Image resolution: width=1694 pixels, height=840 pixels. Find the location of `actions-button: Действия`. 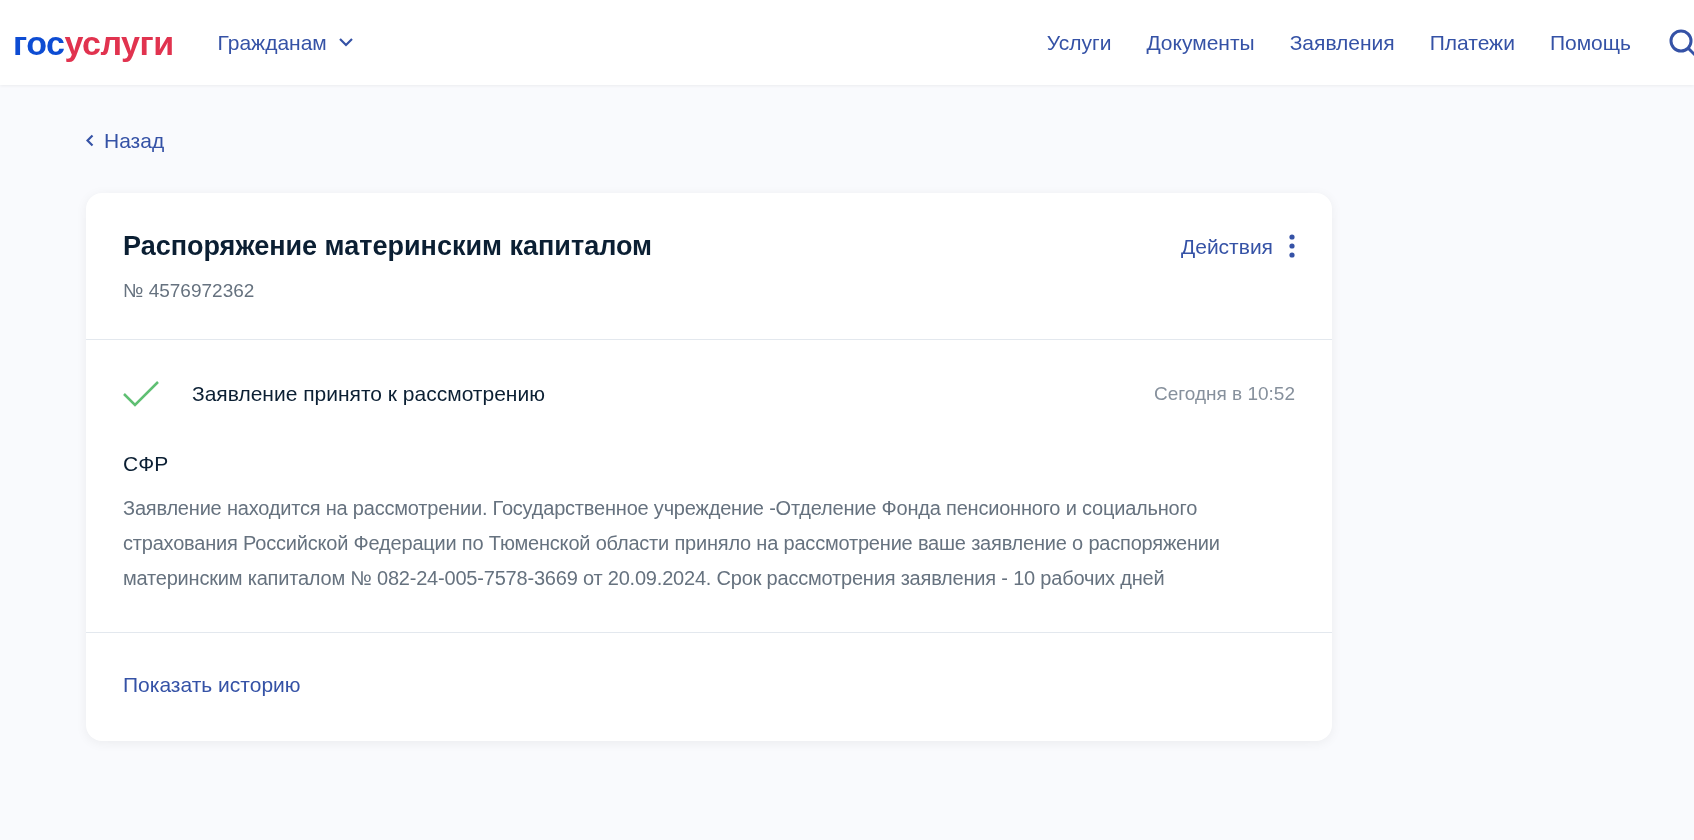

actions-button: Действия is located at coordinates (1238, 246).